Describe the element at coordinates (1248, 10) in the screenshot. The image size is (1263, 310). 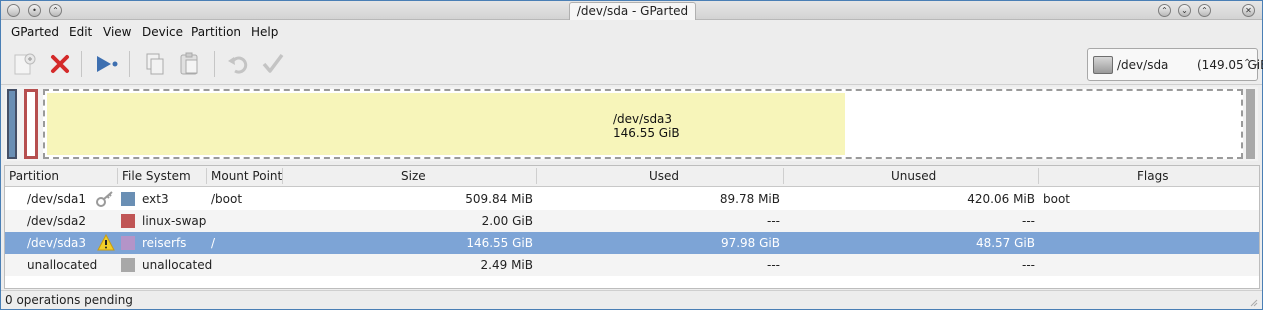
I see `close-button: ✕` at that location.